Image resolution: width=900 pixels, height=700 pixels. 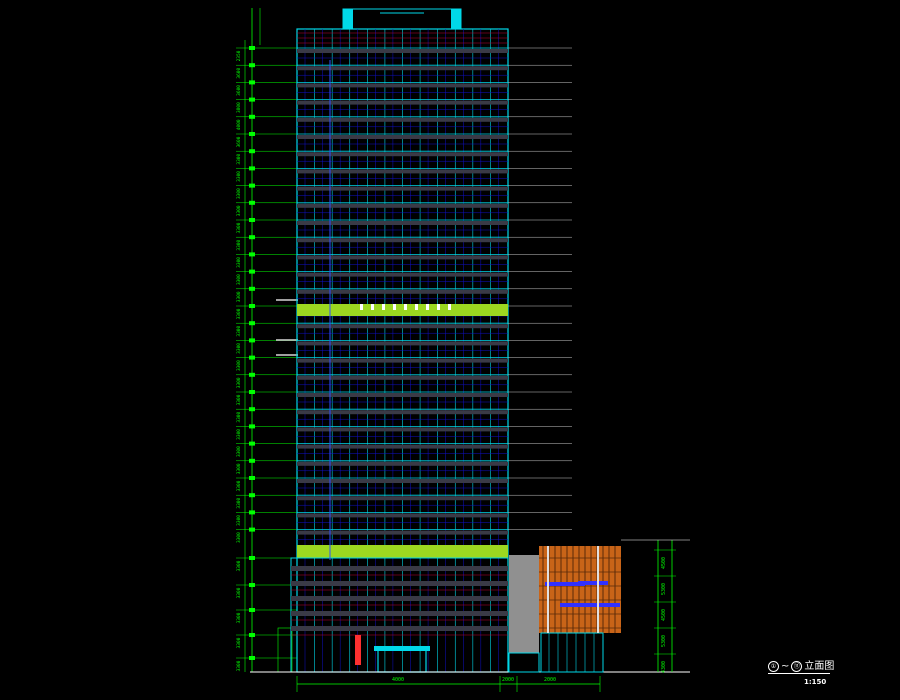 I want to click on left-dim-text: 3800, so click(x=239, y=107).